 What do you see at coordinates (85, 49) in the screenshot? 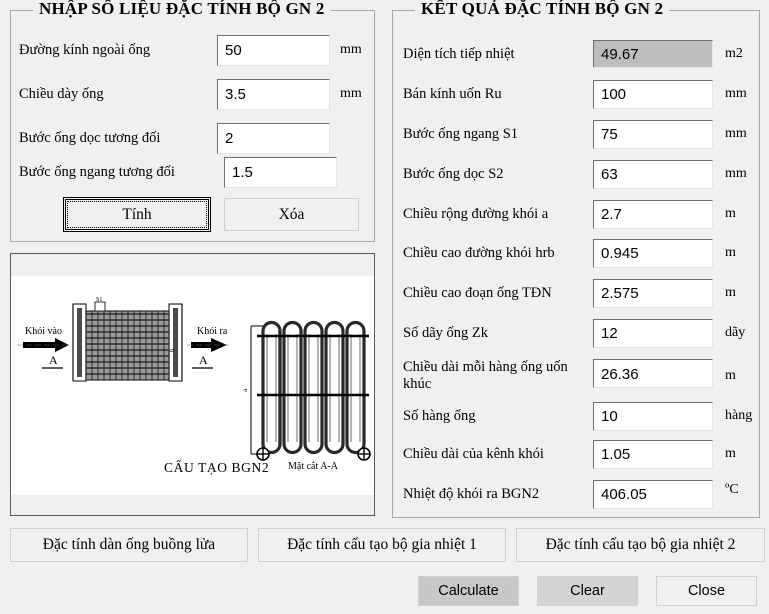
I see `label-outer-diameter: Đường kính ngoài ống` at bounding box center [85, 49].